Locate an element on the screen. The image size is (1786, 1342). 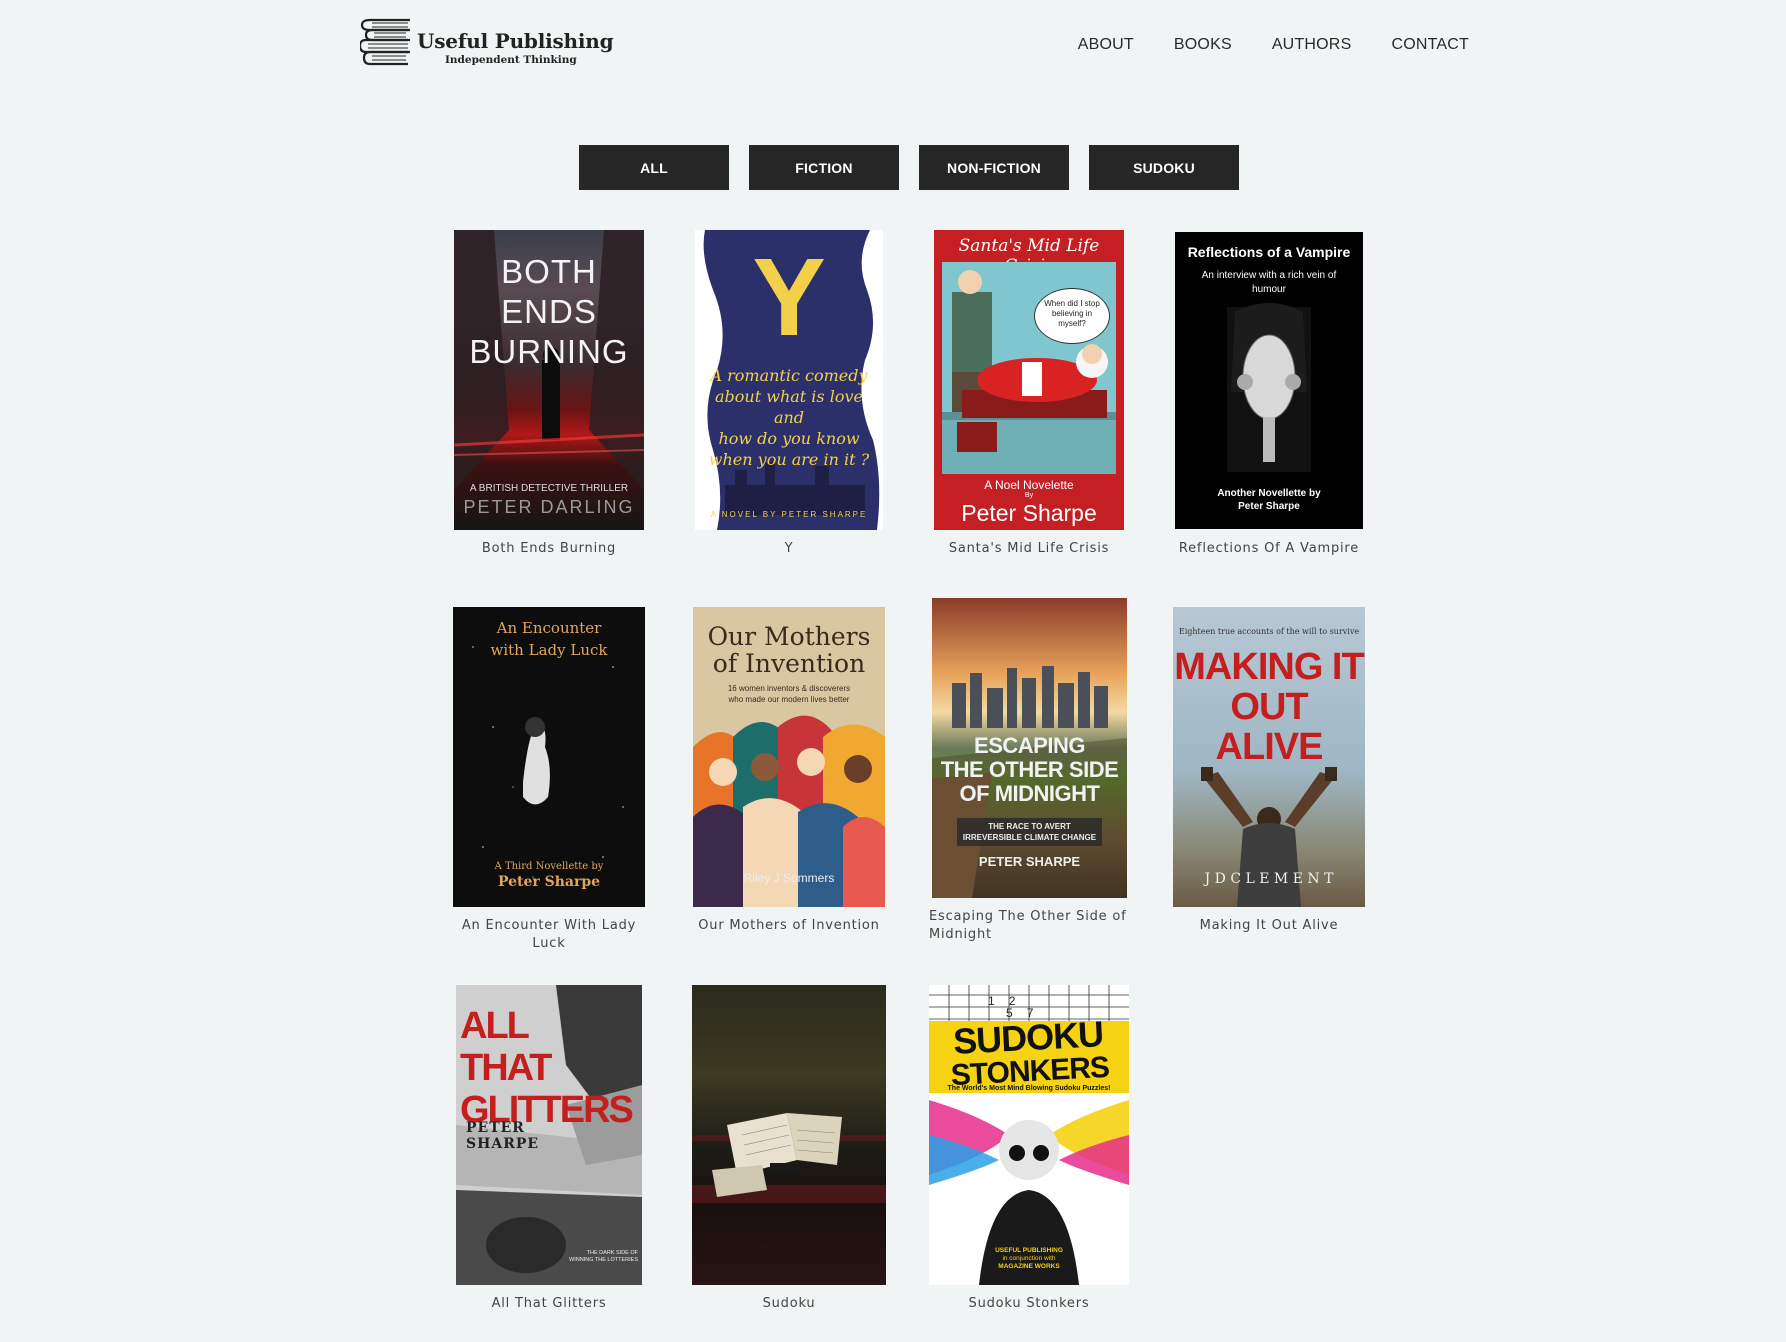
cover-blurb-line: when you are in it ? is located at coordinates (789, 459).